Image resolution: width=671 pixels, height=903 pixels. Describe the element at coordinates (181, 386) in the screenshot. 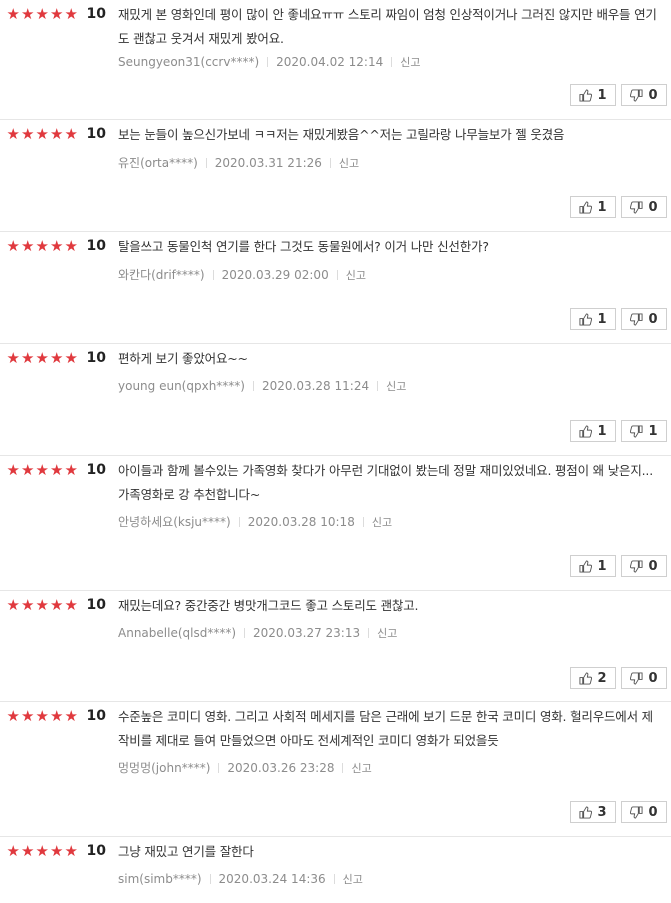

I see `review-author: young eun(qpxh****)` at that location.